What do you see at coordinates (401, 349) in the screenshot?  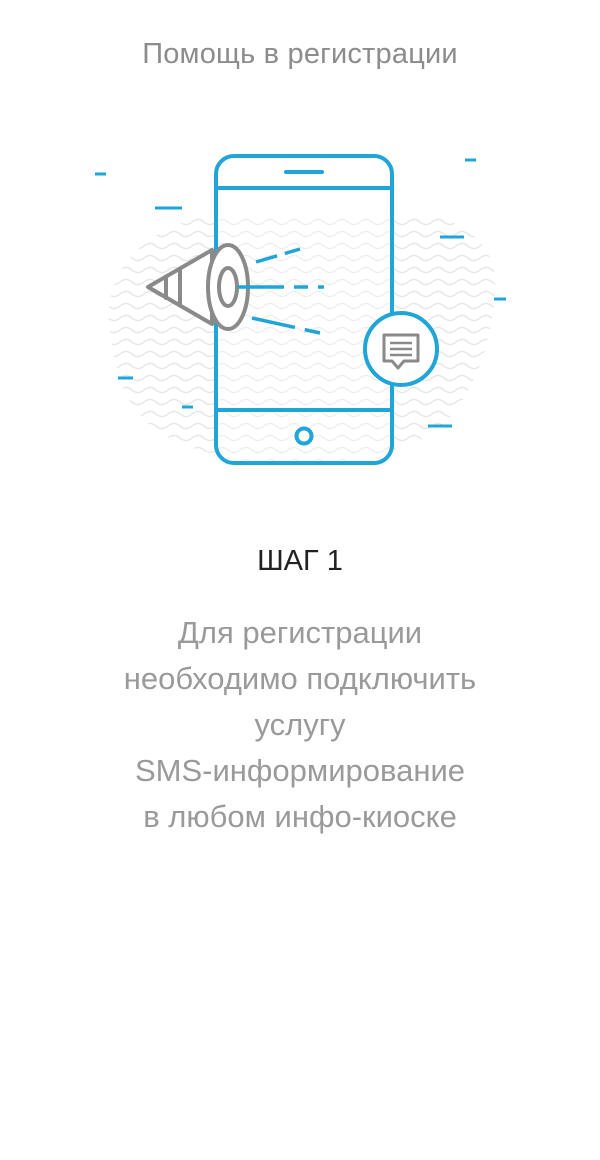 I see `sms-message-icon` at bounding box center [401, 349].